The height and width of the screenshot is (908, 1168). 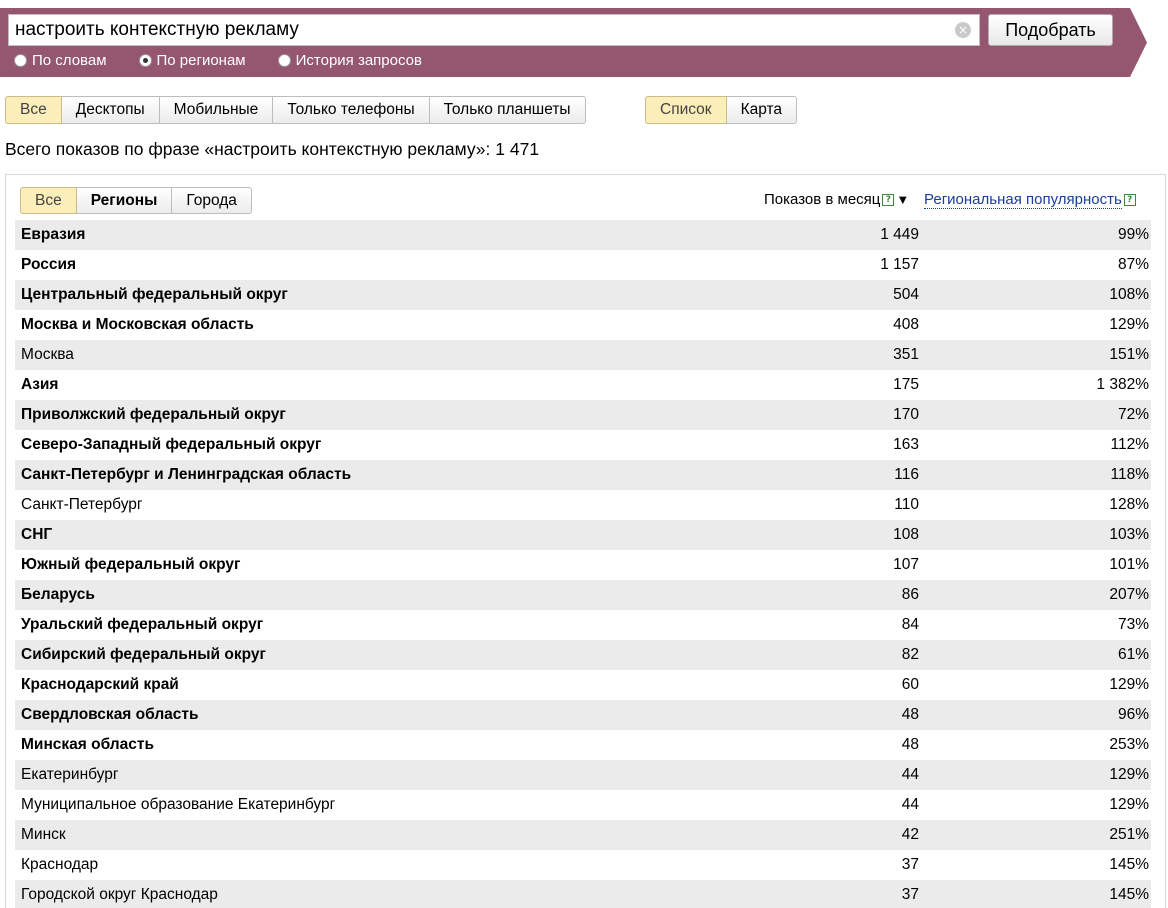 I want to click on table-row: Москва 351 151%, so click(x=583, y=355).